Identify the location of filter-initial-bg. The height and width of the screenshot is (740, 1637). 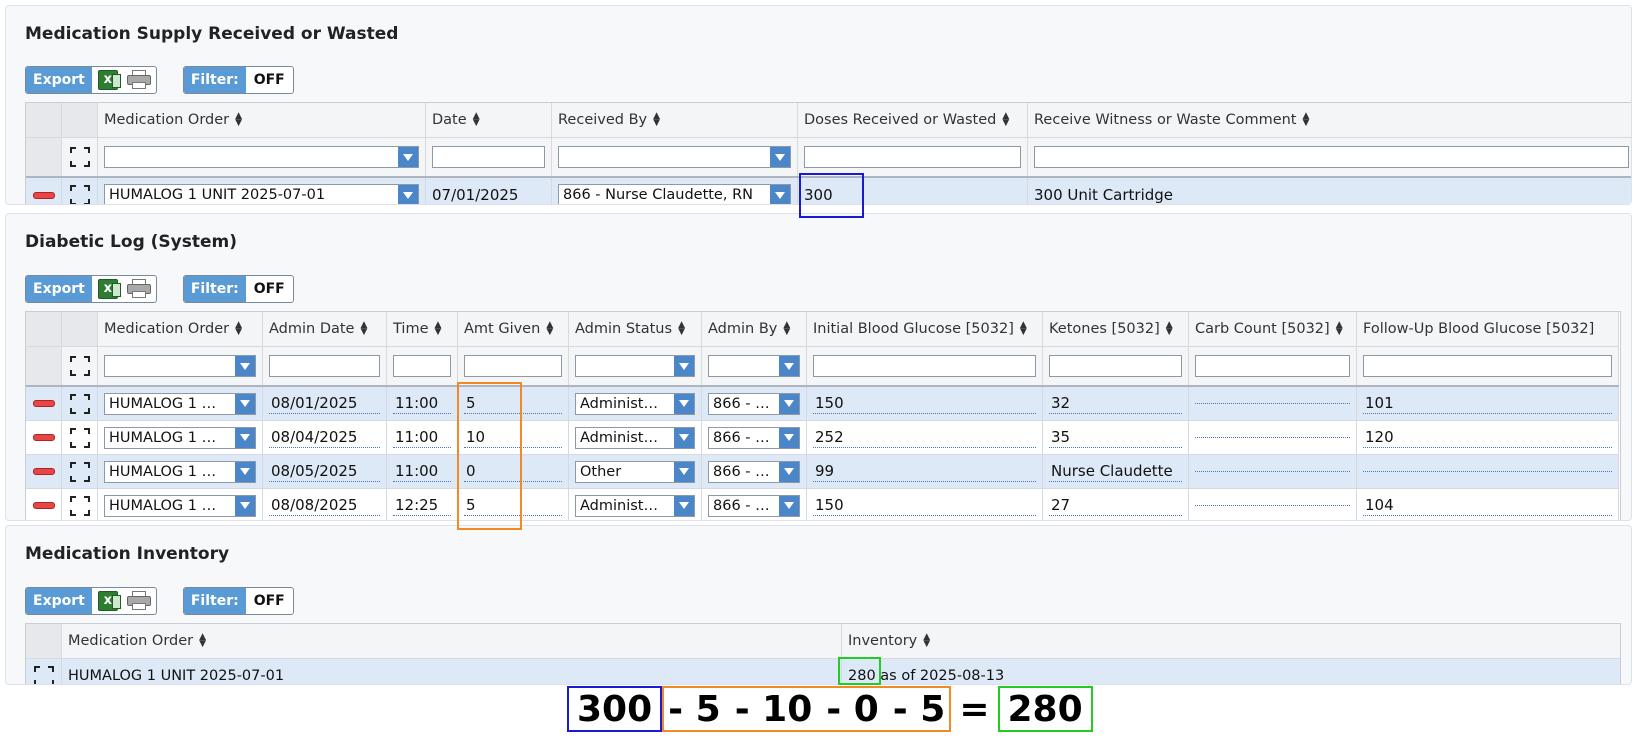
(925, 366).